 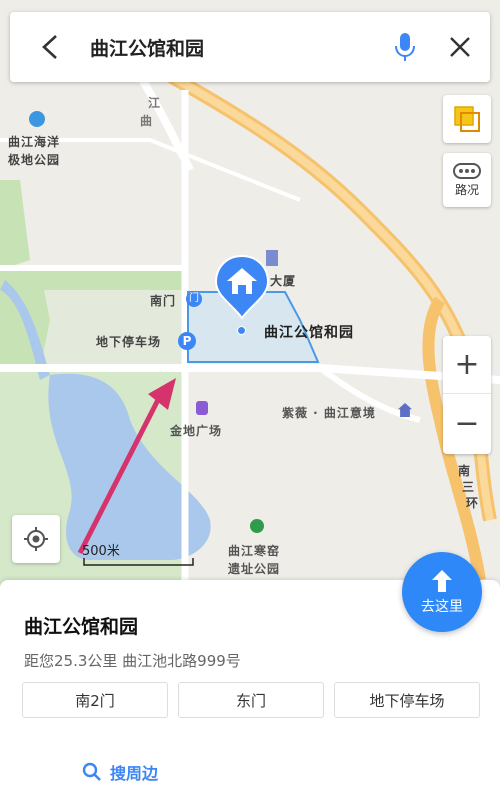 I want to click on label-ziwei: 紫薇 · 曲江意境, so click(x=329, y=413).